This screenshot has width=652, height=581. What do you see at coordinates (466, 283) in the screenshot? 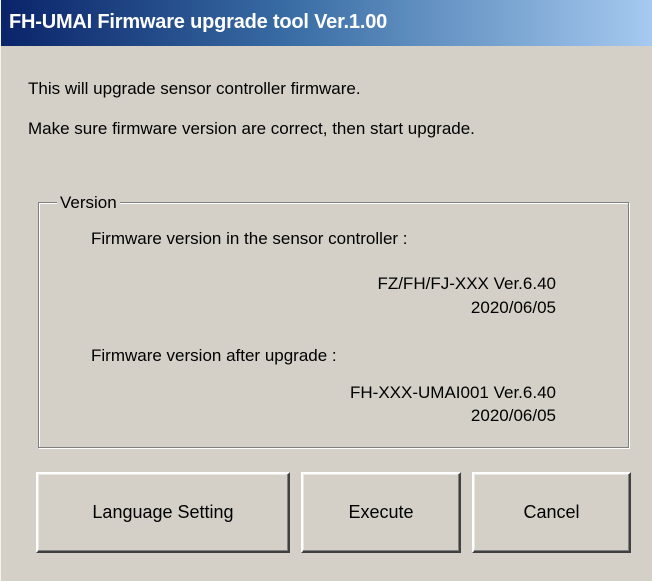
I see `controller-firmware-version: FZ/FH/FJ-XXX Ver.6.40` at bounding box center [466, 283].